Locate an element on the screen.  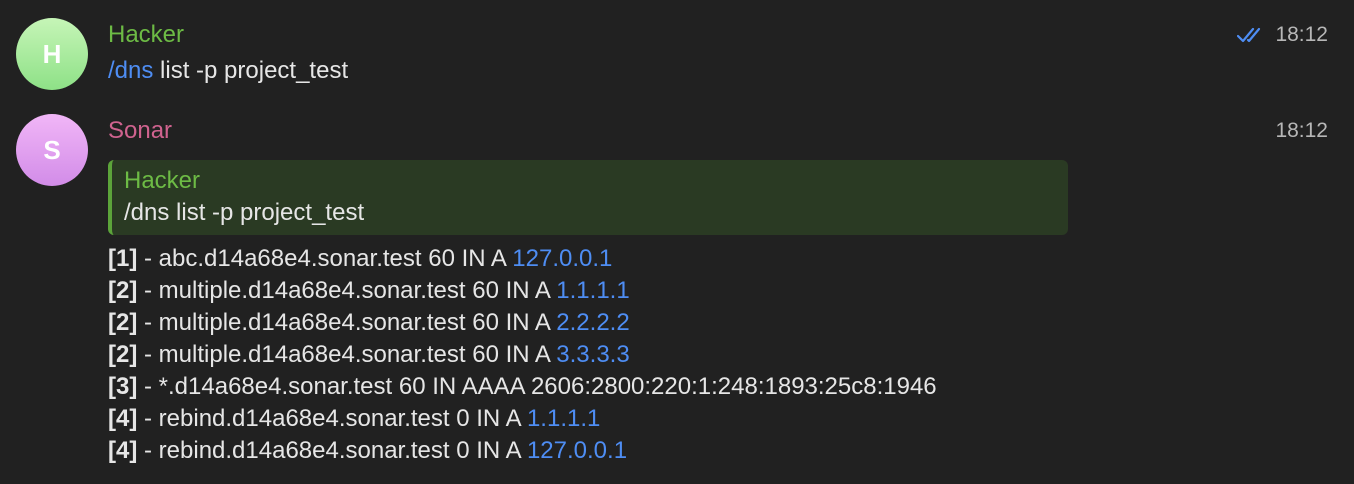
sender-name: Sonar is located at coordinates (140, 131).